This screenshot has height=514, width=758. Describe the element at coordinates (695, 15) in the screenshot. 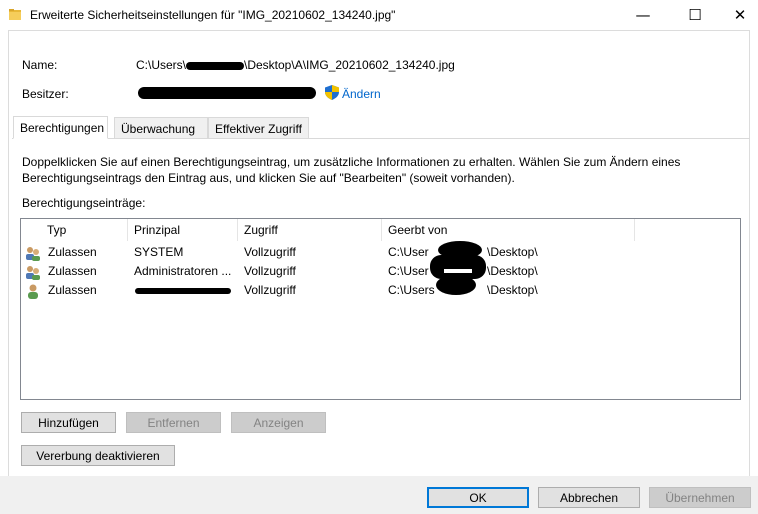

I see `maximize-button: ☐` at that location.